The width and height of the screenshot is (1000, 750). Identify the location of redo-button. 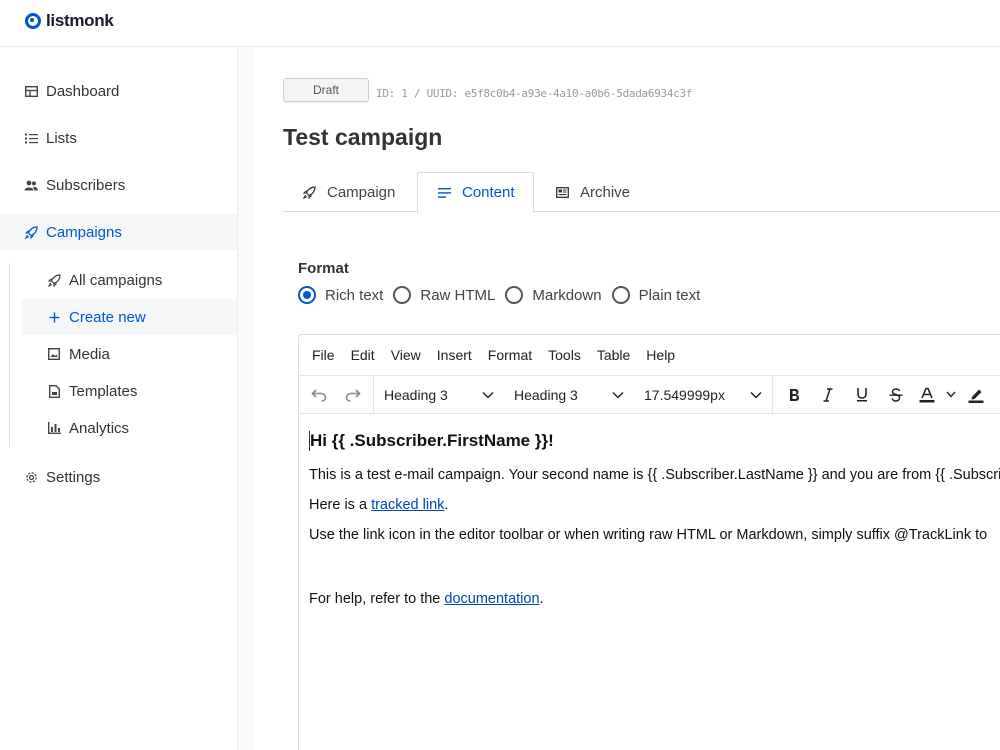
(353, 395).